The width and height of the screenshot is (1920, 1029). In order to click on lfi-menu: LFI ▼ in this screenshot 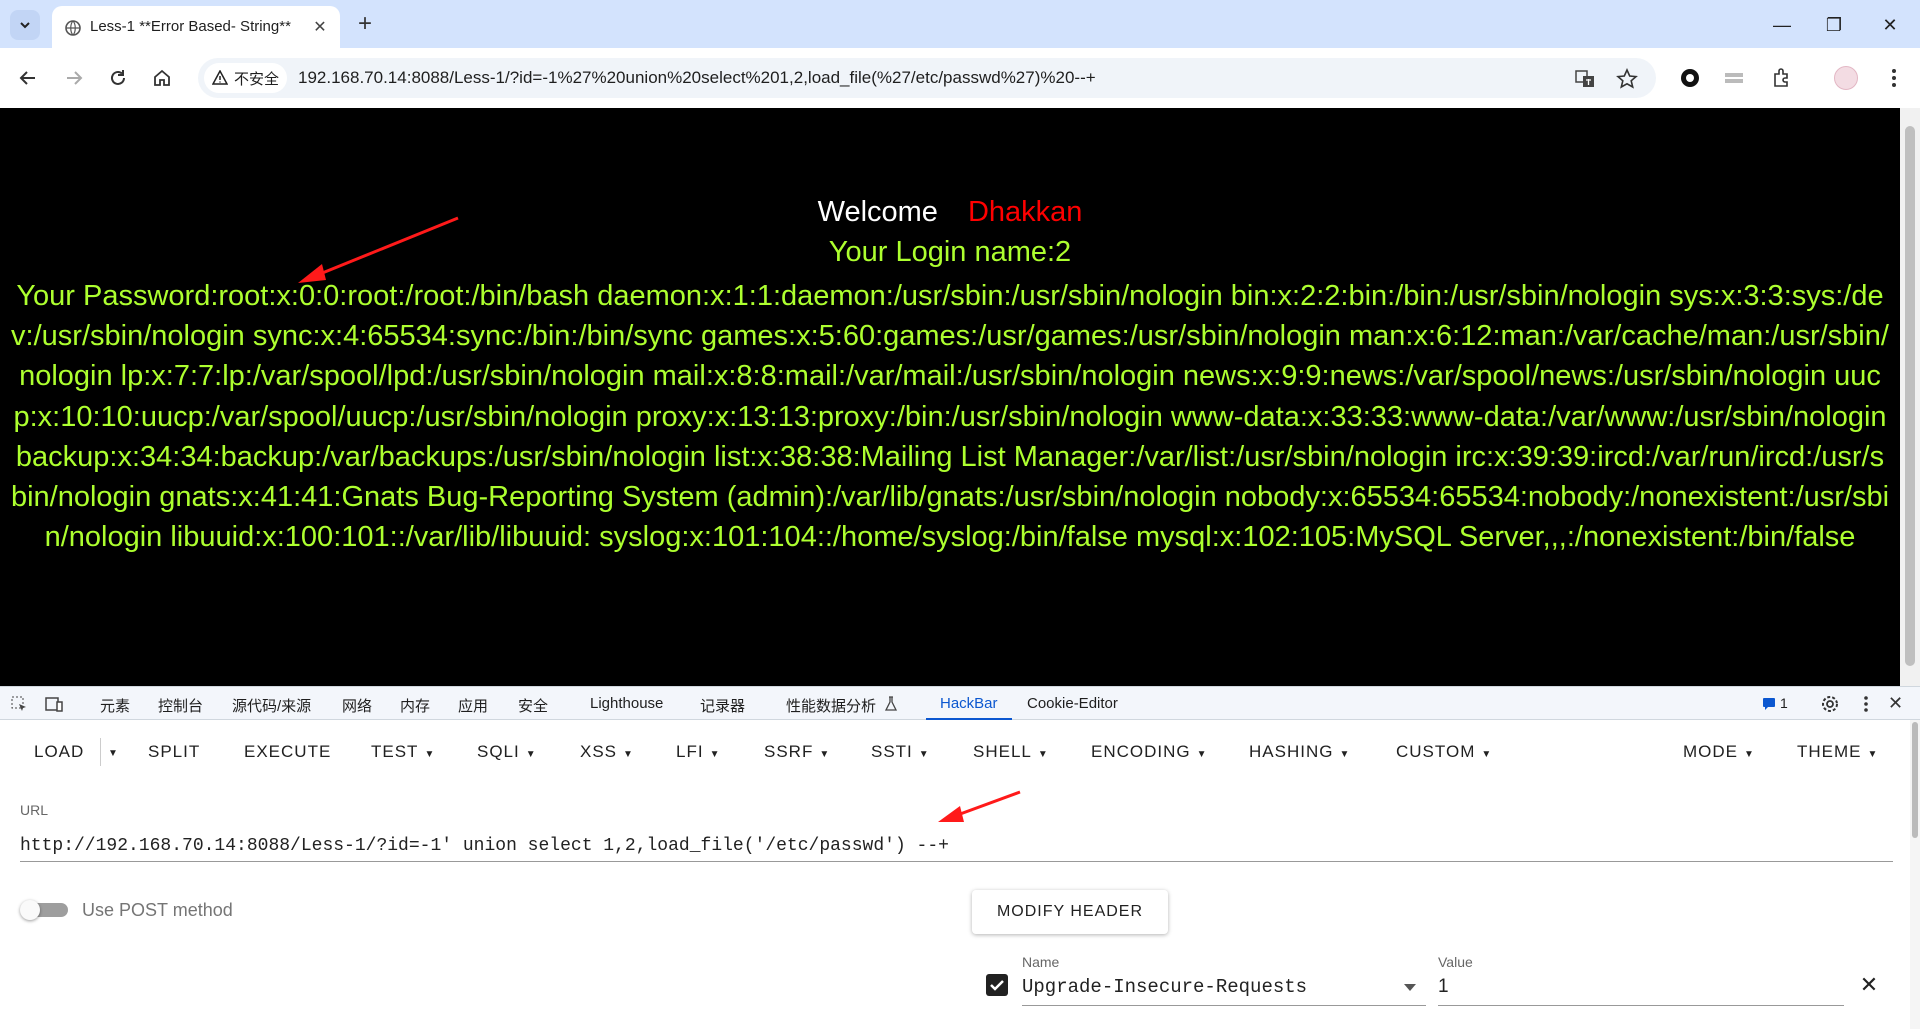, I will do `click(698, 752)`.